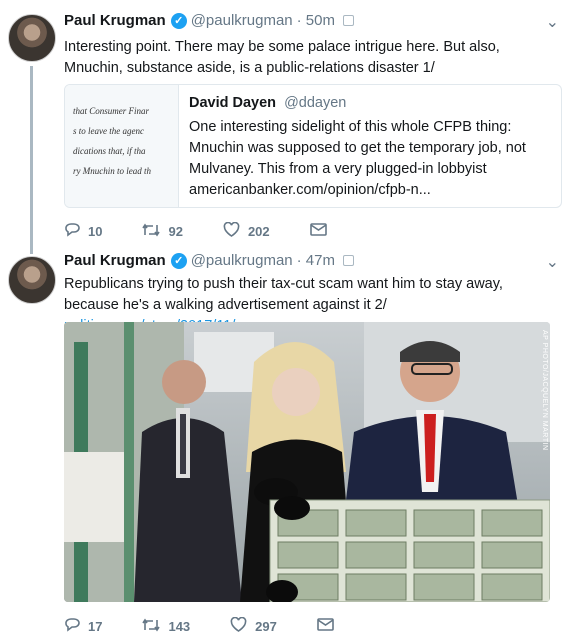 Image resolution: width=571 pixels, height=640 pixels. I want to click on thumbnail-text-line: that Consumer Finar, so click(111, 111).